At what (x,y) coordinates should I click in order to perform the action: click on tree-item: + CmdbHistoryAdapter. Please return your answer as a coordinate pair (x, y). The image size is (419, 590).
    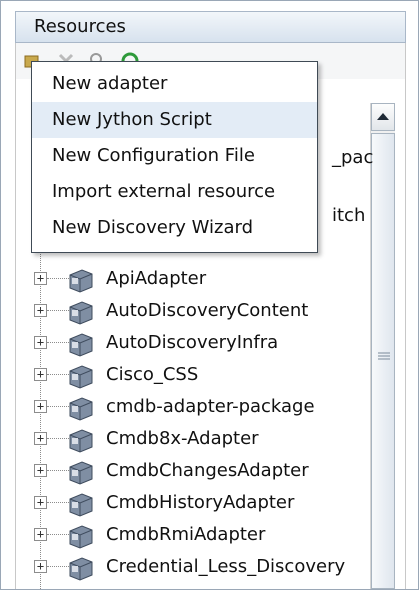
    Looking at the image, I should click on (196, 504).